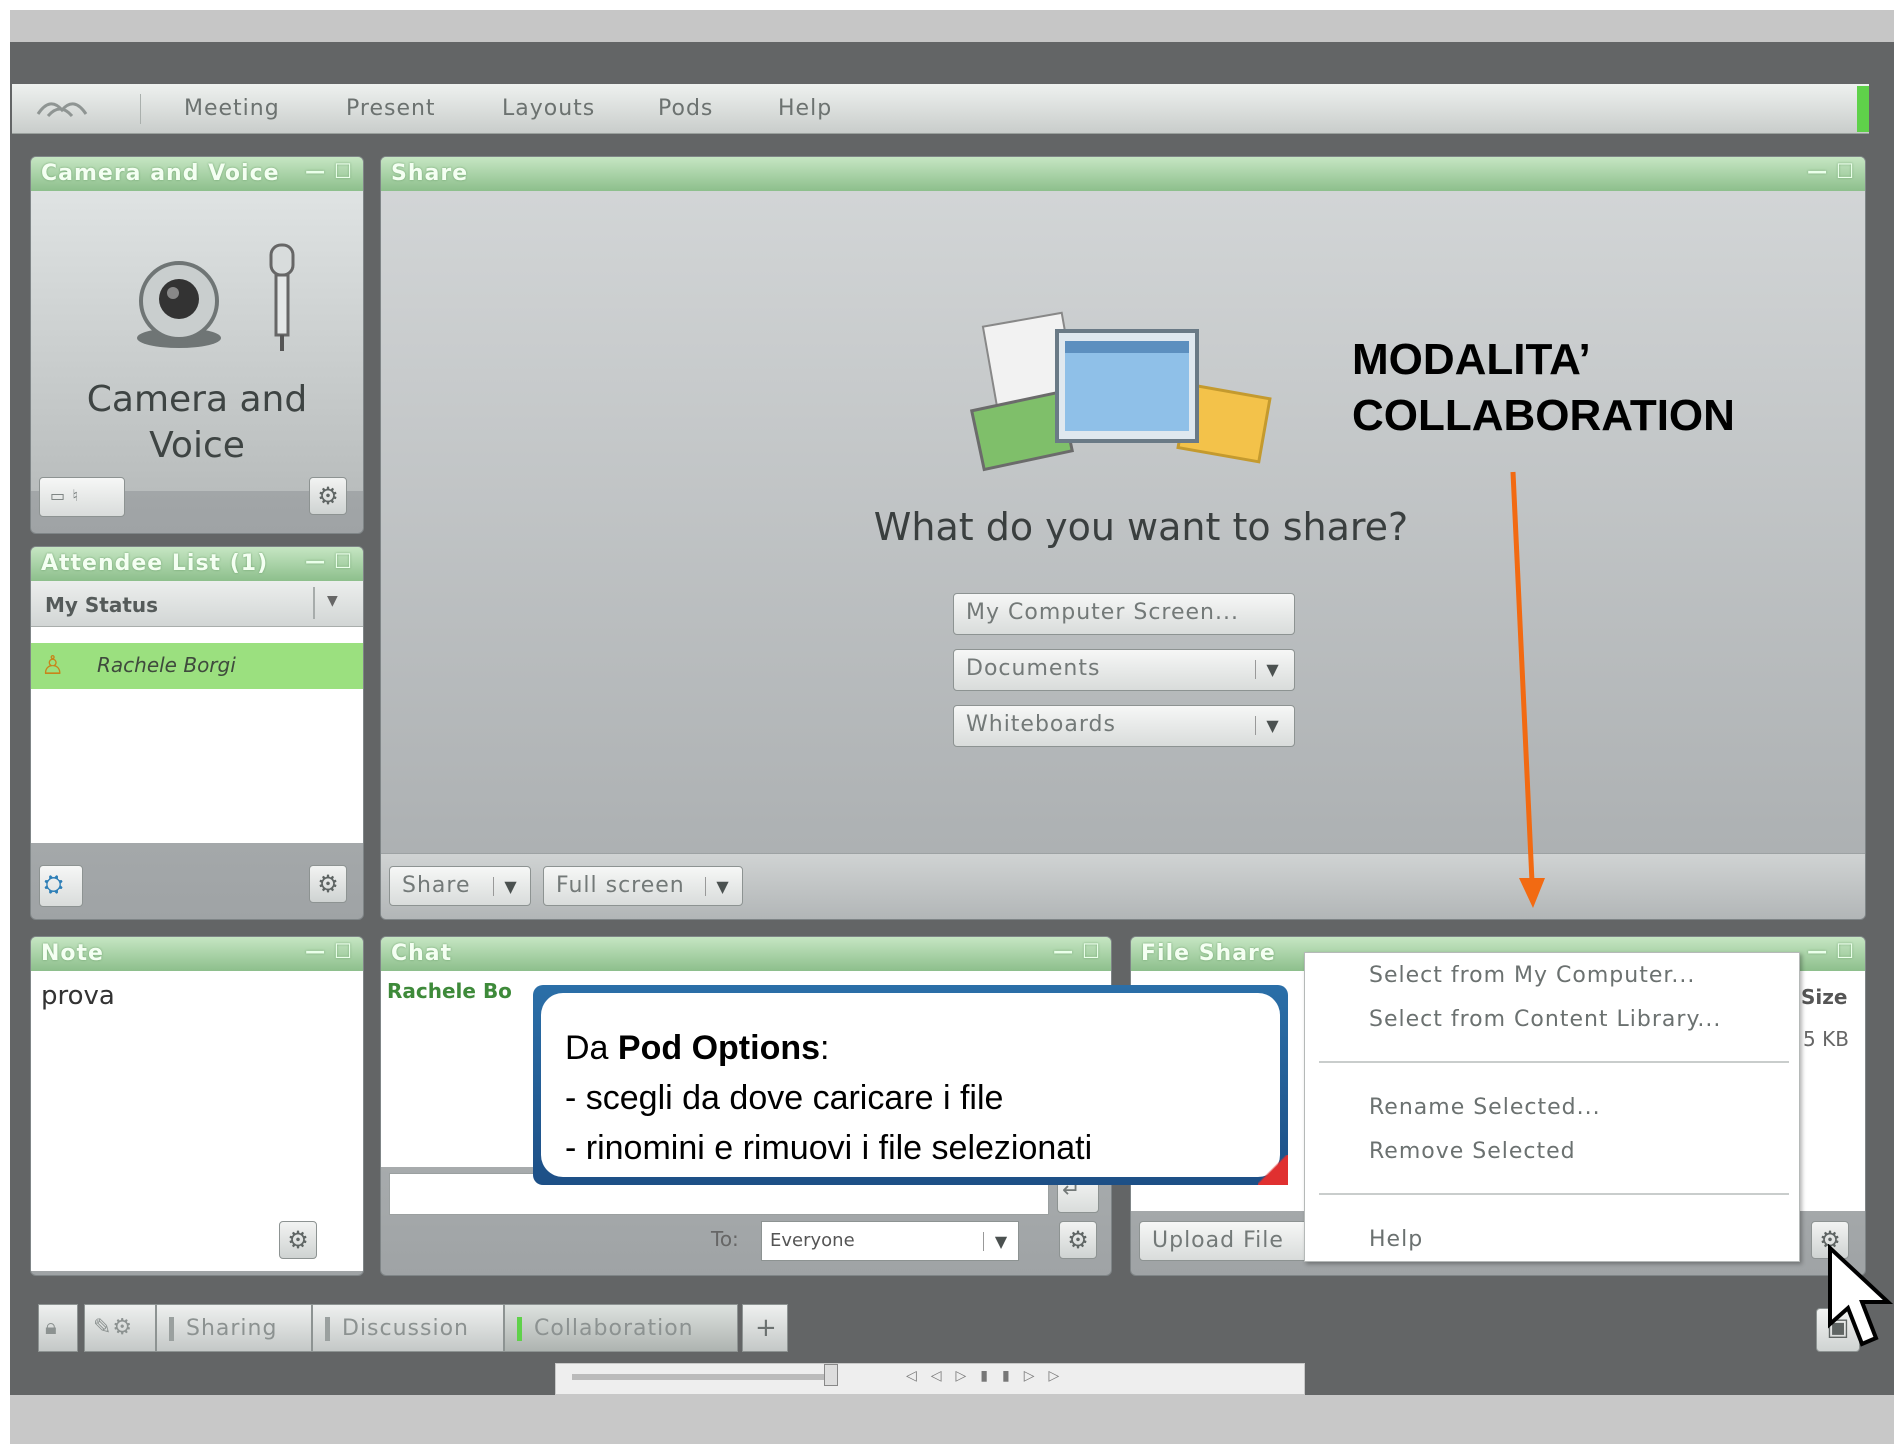  I want to click on callout-bold: Pod Options, so click(719, 1048).